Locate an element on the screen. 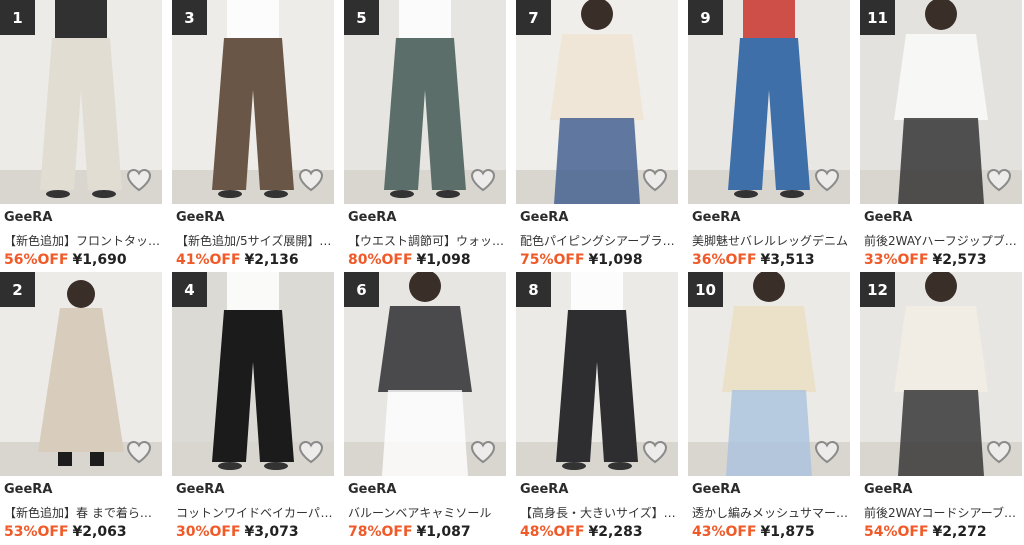  product-title: 【ウエスト調節可】ウォッシュデニムパンツ is located at coordinates (427, 240).